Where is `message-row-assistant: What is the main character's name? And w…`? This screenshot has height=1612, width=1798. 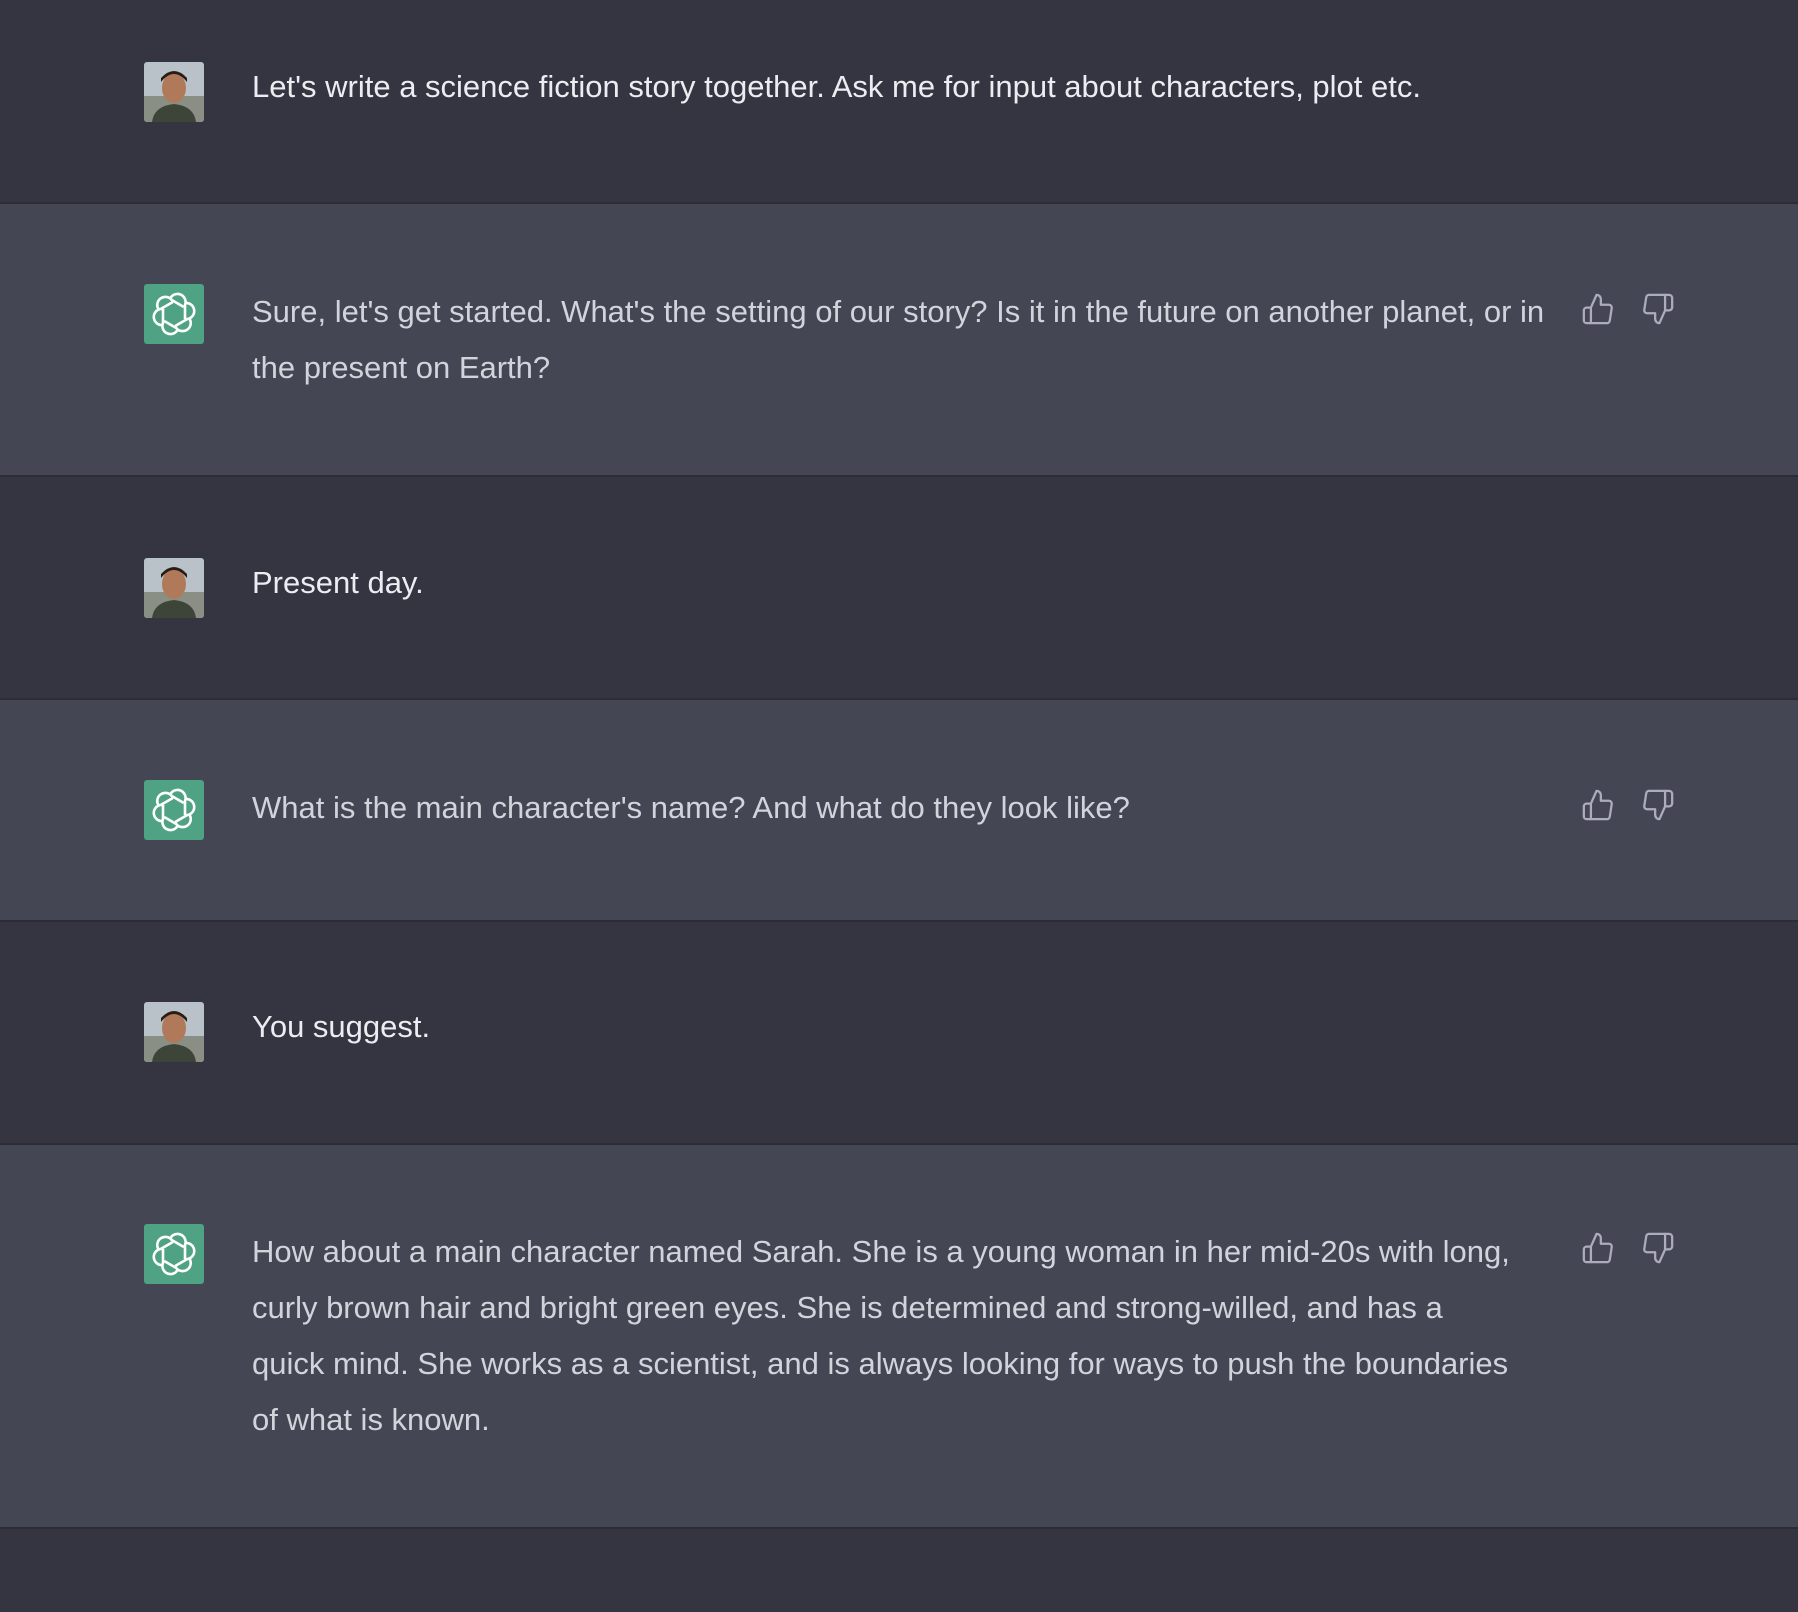 message-row-assistant: What is the main character's name? And w… is located at coordinates (899, 811).